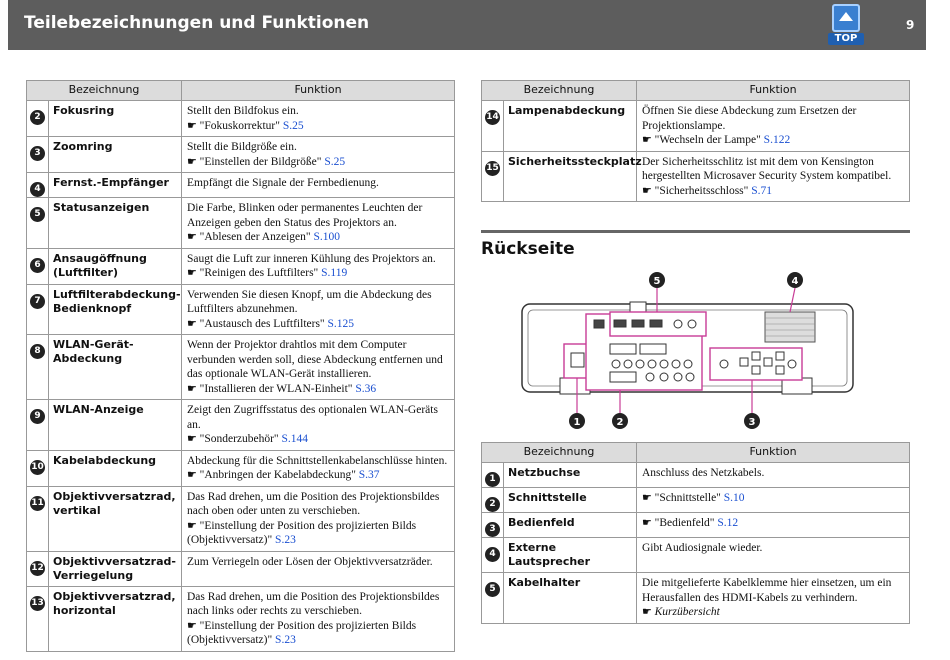 The width and height of the screenshot is (950, 660). I want to click on cross-reference: ☛ Kurzübersicht, so click(773, 612).